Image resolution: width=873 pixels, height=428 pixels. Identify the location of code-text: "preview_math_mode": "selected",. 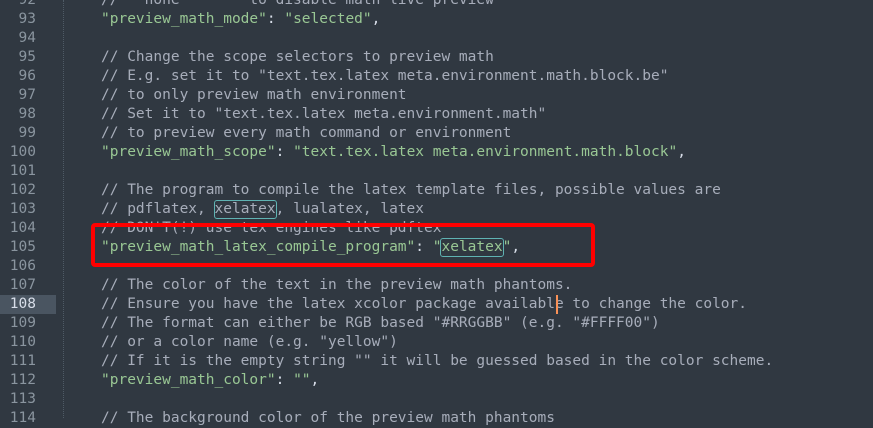
(240, 19).